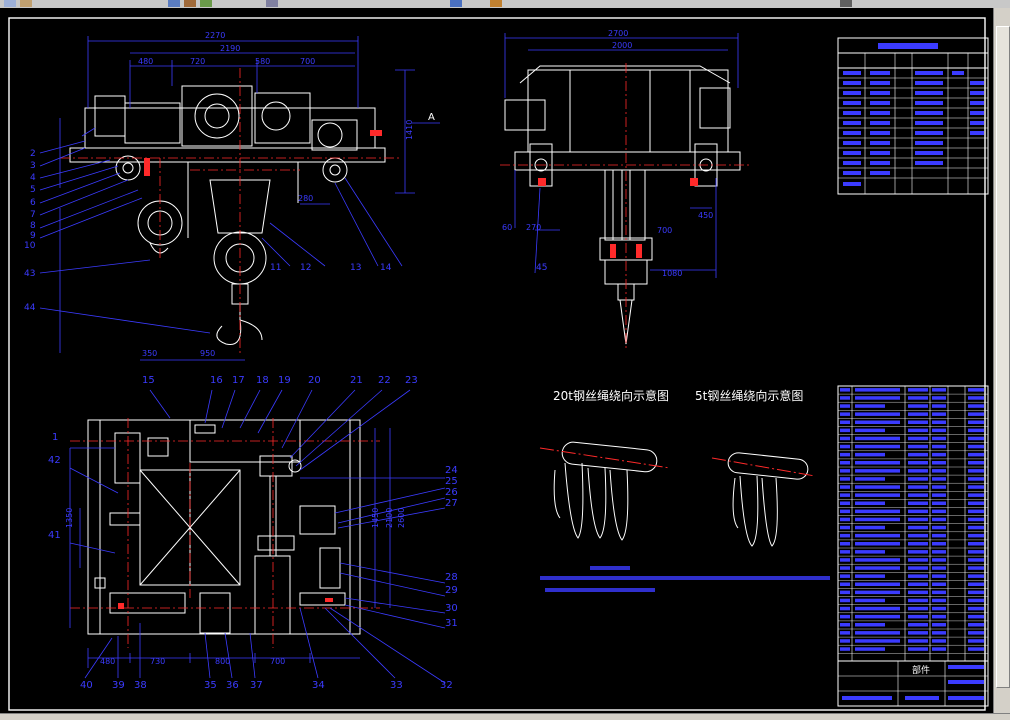 This screenshot has width=1010, height=720. Describe the element at coordinates (216, 380) in the screenshot. I see `svg-text: 16` at that location.